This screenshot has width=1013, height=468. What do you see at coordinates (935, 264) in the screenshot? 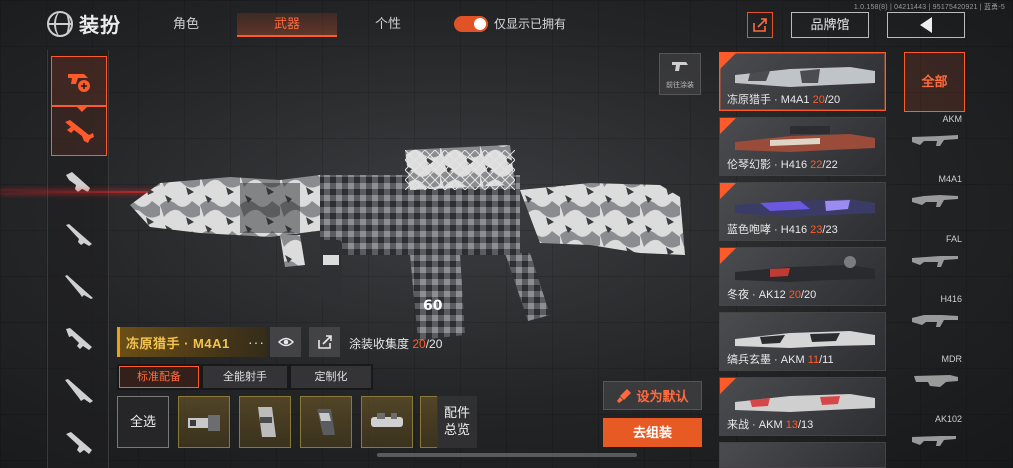
I see `weapon-type-fal: FAL` at bounding box center [935, 264].